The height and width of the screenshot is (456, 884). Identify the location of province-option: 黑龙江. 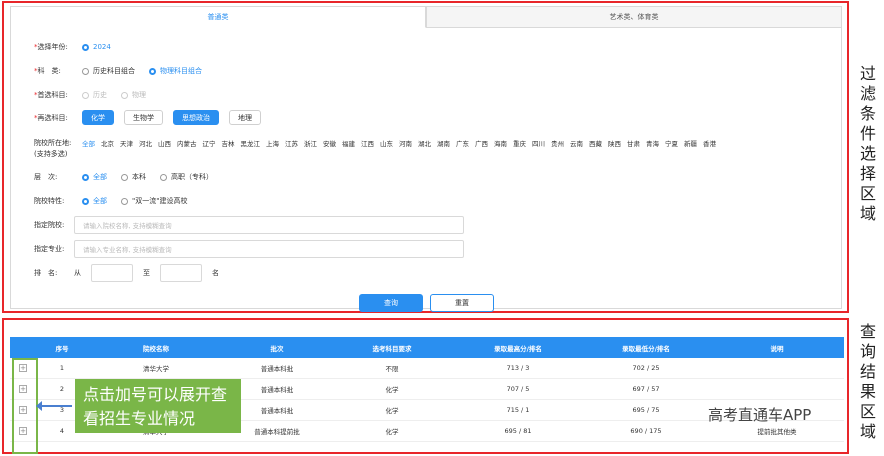
(251, 143).